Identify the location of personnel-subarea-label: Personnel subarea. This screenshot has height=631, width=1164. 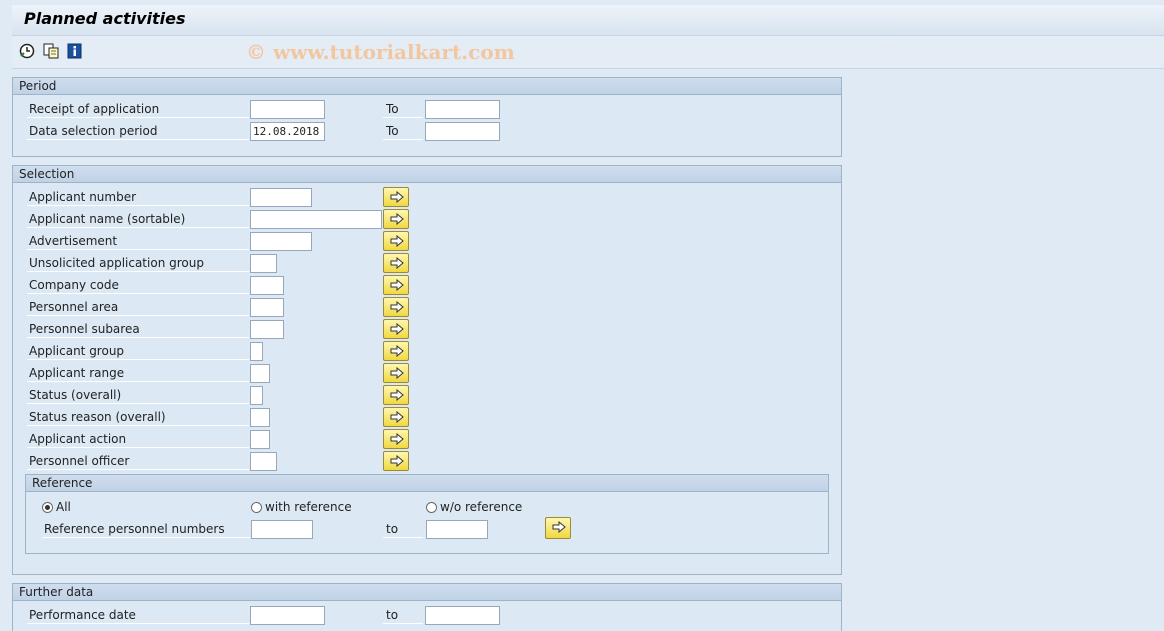
(138, 329).